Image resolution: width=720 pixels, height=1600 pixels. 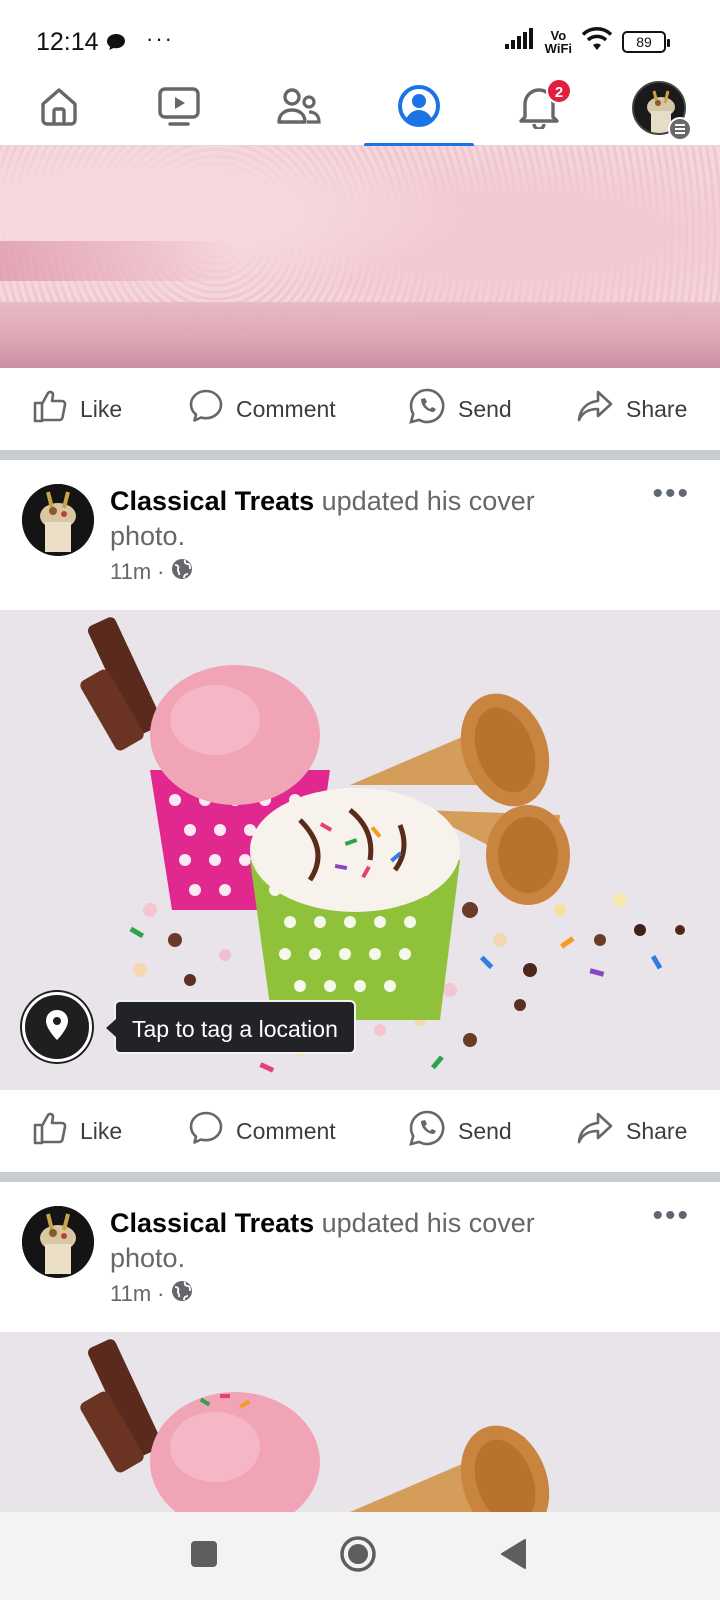 I want to click on tab-watch, so click(x=179, y=108).